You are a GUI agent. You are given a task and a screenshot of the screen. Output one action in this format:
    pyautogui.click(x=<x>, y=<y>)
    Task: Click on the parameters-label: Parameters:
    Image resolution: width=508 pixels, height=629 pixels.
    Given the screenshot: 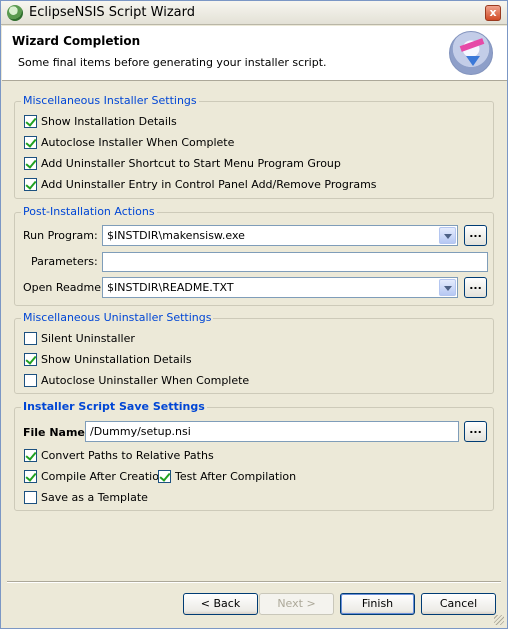 What is the action you would take?
    pyautogui.click(x=64, y=261)
    